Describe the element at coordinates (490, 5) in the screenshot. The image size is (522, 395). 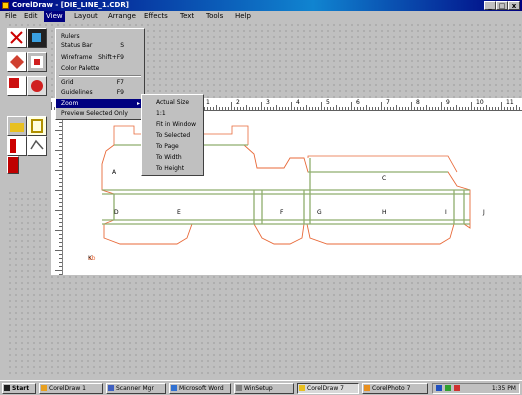
I see `minimize-button: _` at that location.